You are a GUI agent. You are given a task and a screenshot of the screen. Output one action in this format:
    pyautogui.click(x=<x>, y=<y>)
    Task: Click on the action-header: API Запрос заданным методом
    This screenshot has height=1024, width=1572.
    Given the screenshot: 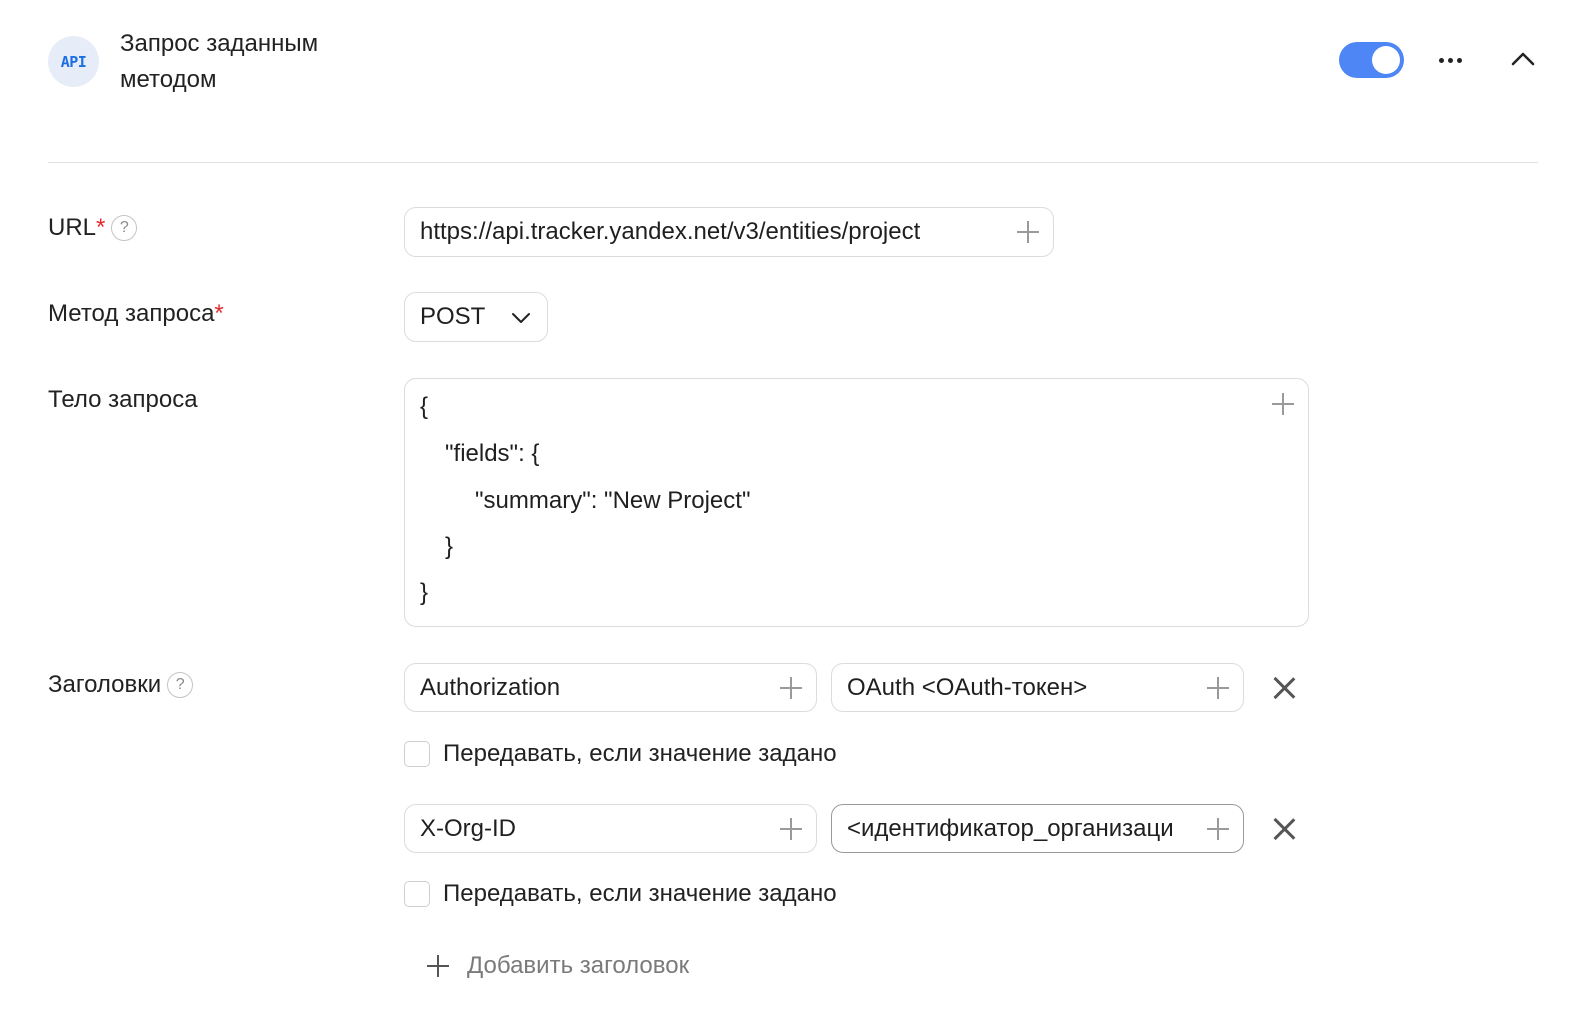 What is the action you would take?
    pyautogui.click(x=793, y=66)
    